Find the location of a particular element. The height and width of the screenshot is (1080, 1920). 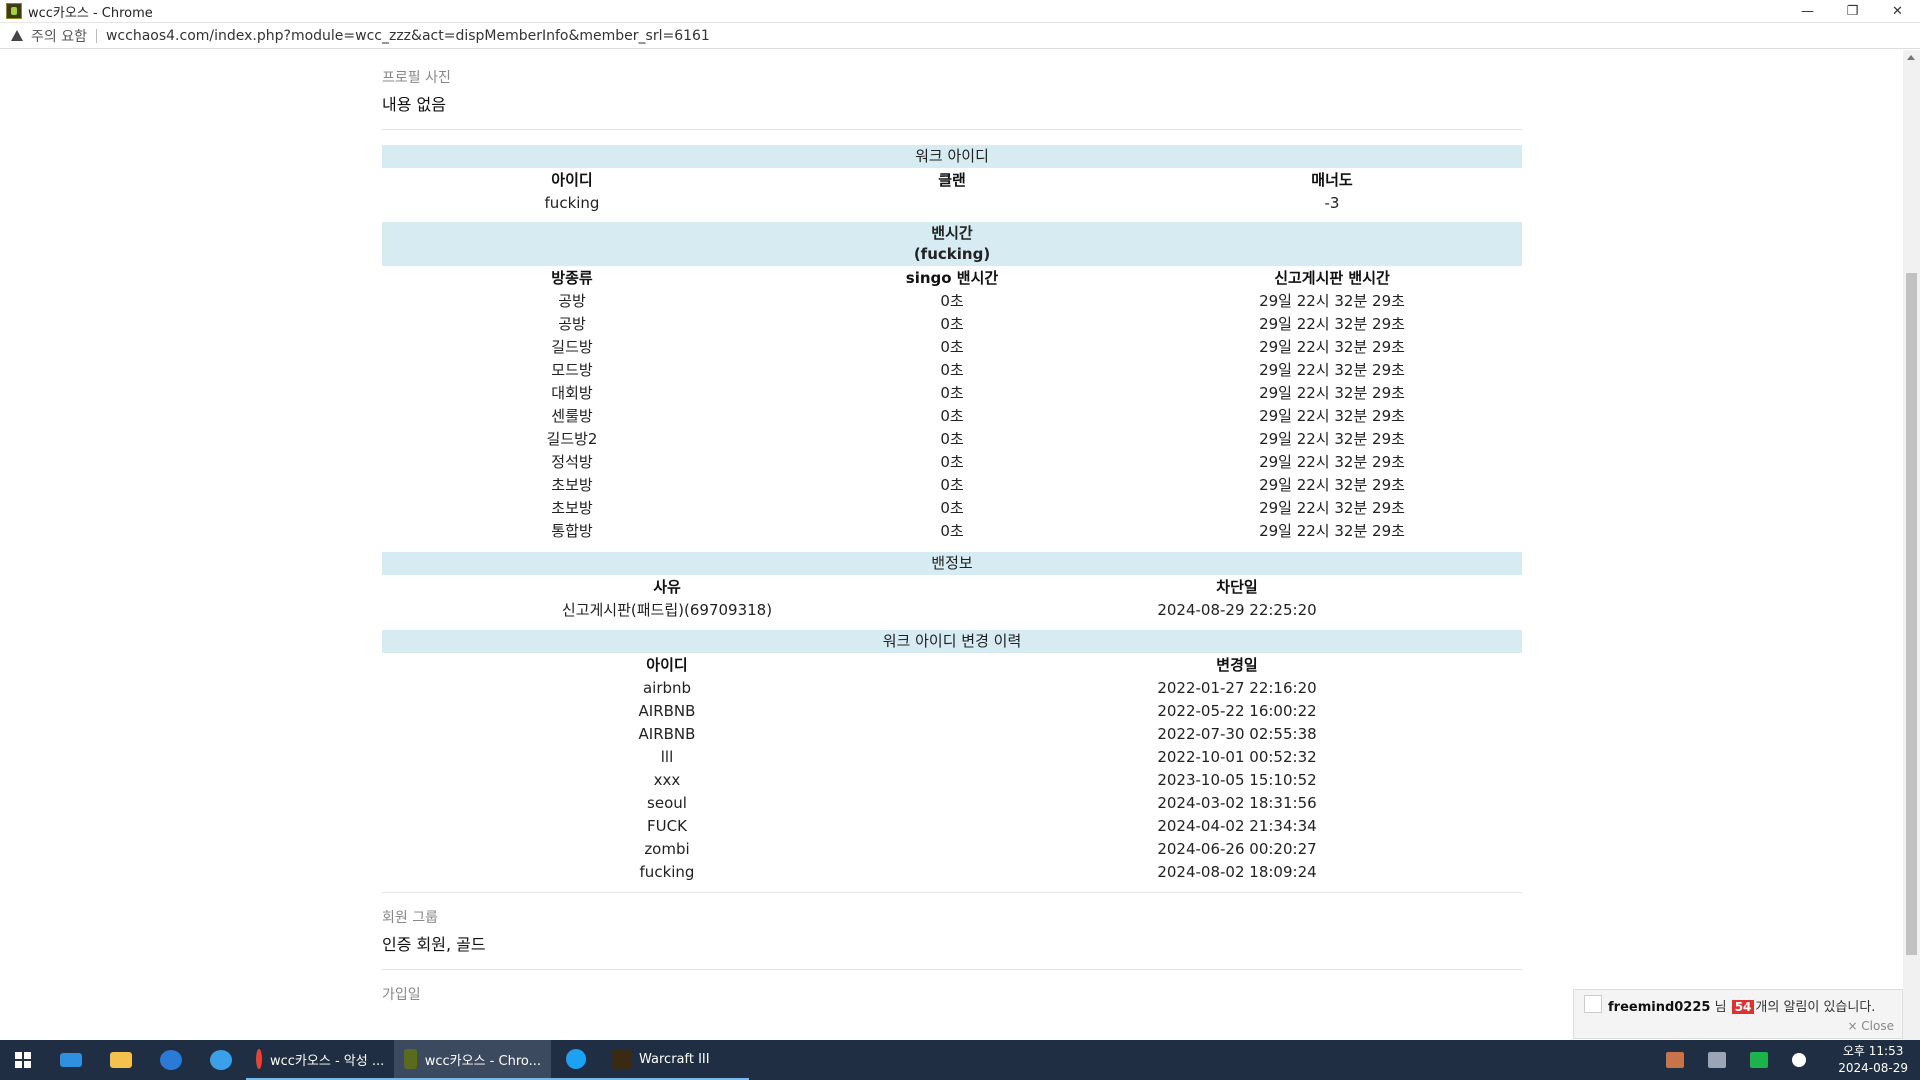

table-row: 정석방 0초 29일 22시 32분 29초 is located at coordinates (952, 461).